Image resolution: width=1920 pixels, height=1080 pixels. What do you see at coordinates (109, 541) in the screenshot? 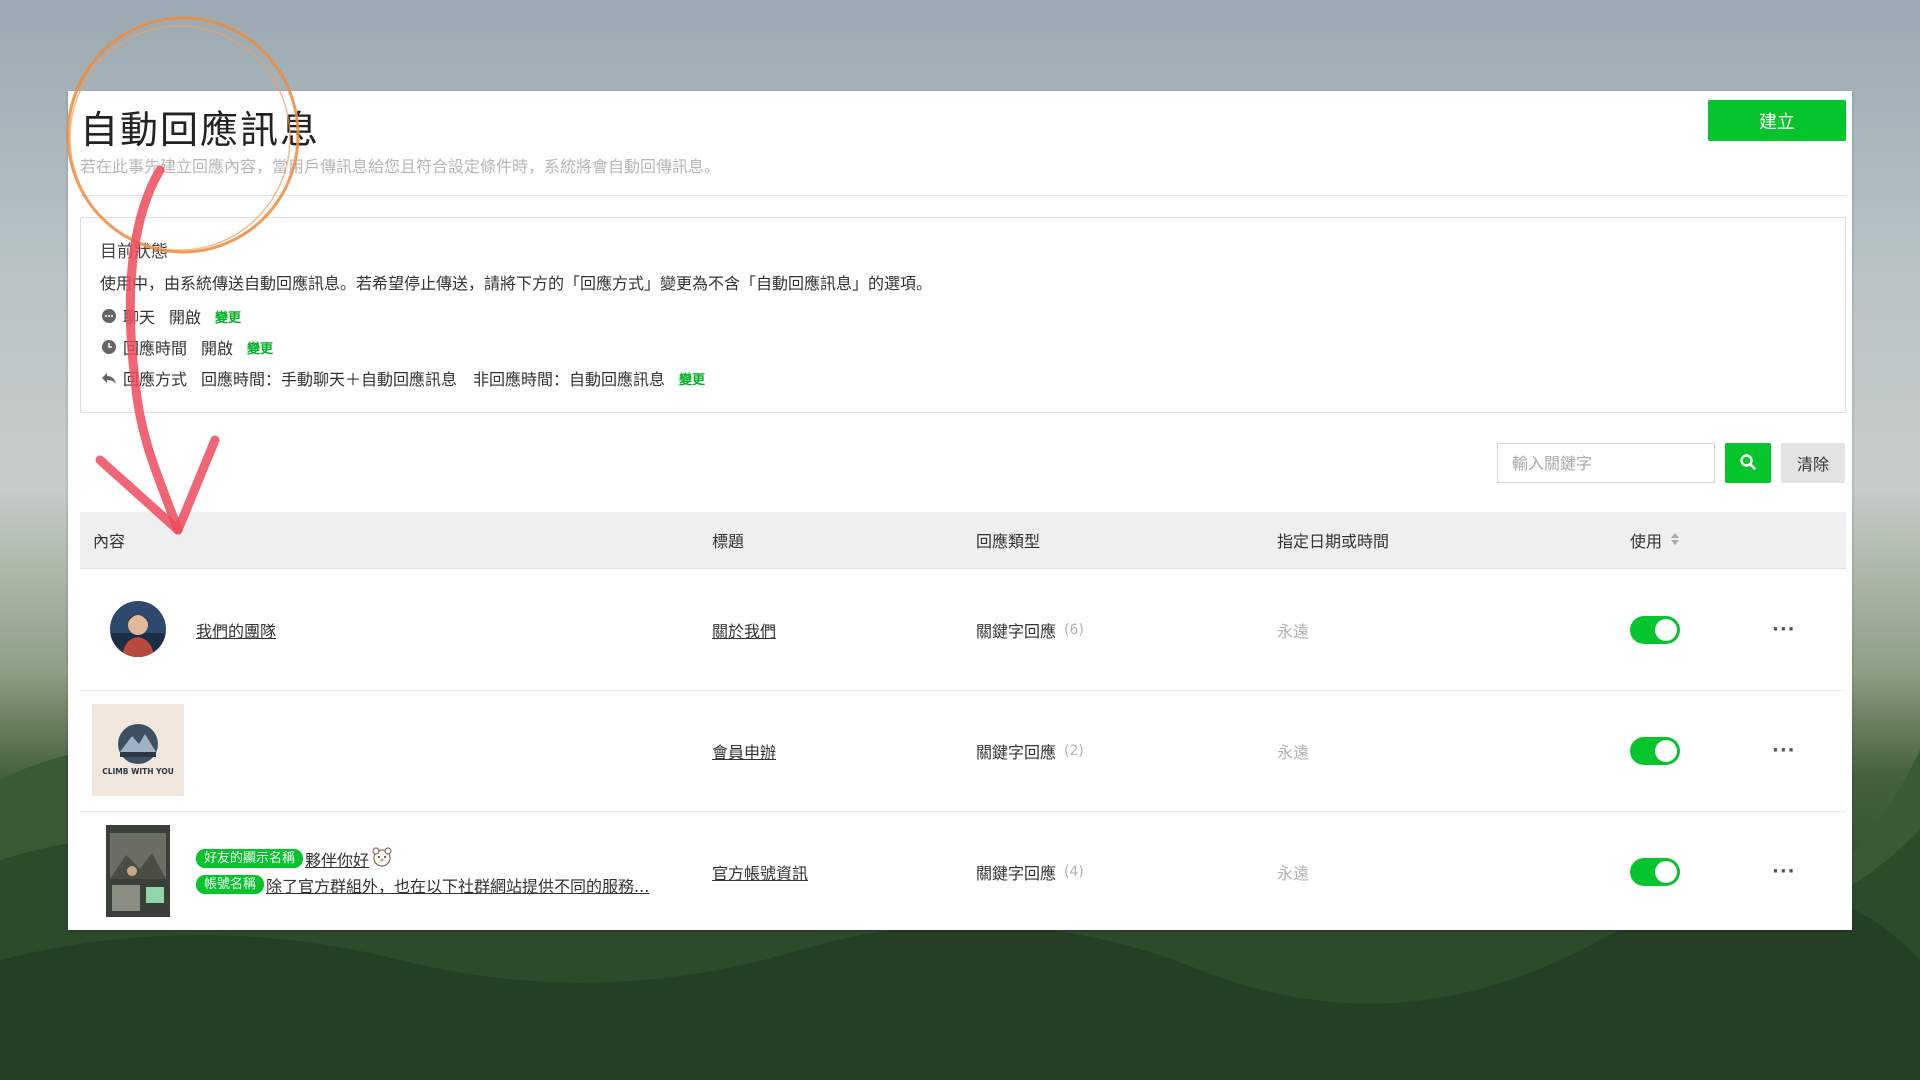
I see `column-header-content: 內容` at bounding box center [109, 541].